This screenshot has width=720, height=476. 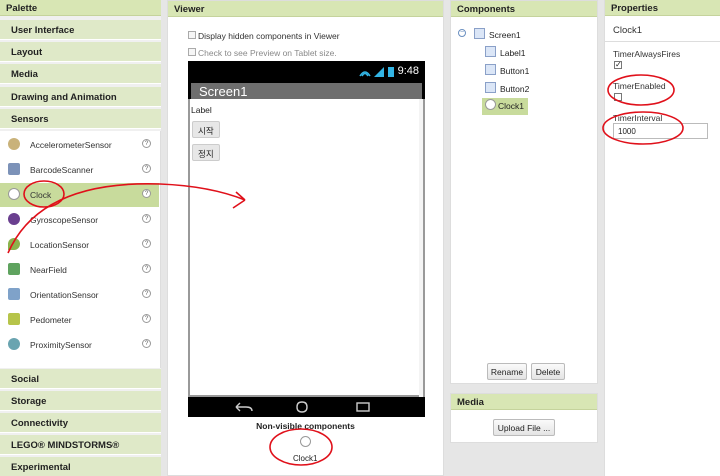 I want to click on collapse-icon: −, so click(x=462, y=33).